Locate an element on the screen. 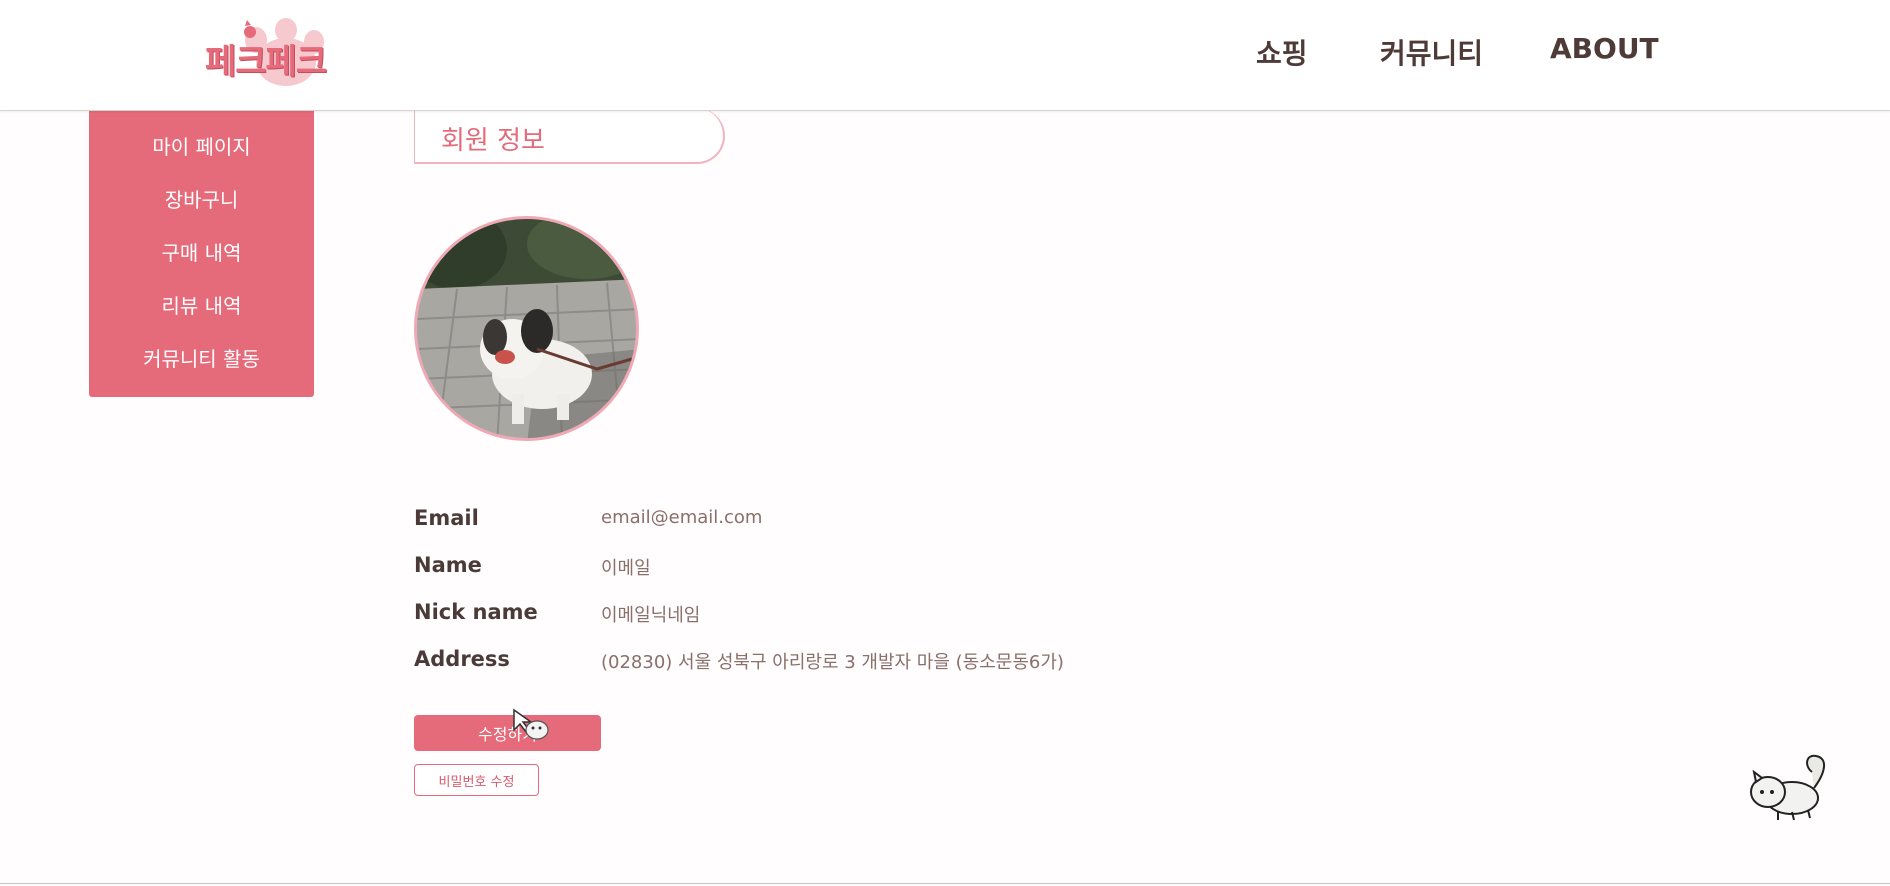  sidebar-item-cart: 장바구니 is located at coordinates (201, 198).